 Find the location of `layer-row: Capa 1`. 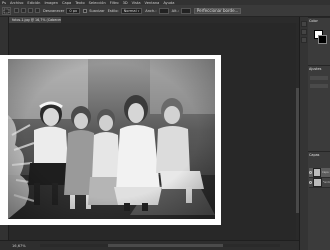

layer-row: Capa 1 is located at coordinates (319, 173).